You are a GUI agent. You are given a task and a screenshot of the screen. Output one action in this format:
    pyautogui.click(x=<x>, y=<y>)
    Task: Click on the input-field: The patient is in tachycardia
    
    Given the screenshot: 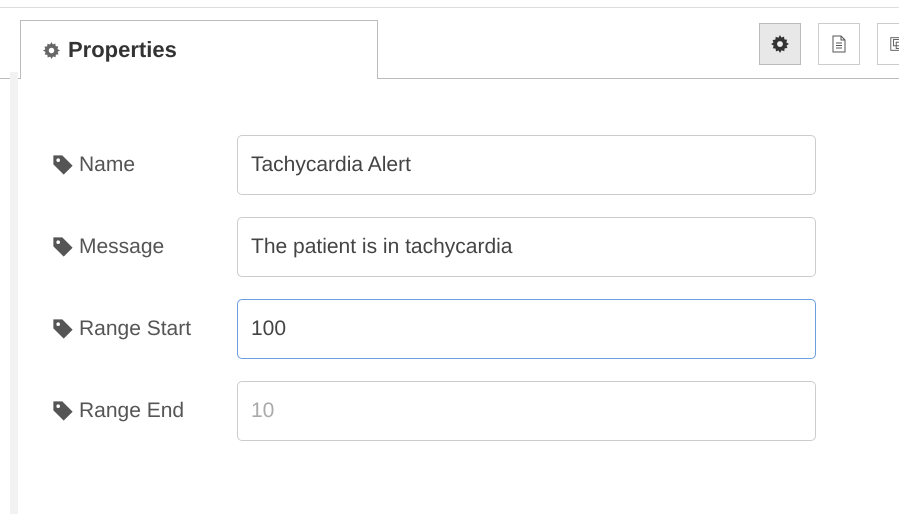 What is the action you would take?
    pyautogui.click(x=526, y=247)
    